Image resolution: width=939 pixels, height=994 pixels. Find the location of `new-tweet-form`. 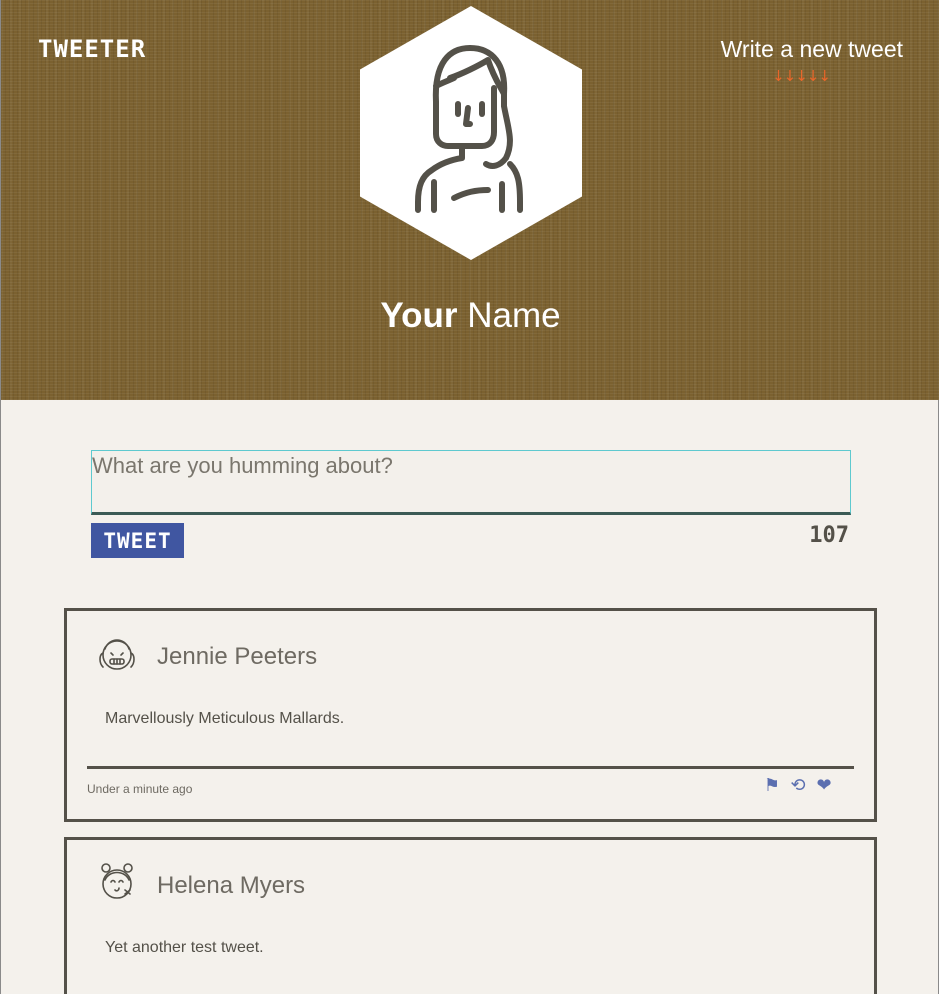

new-tweet-form is located at coordinates (471, 482).